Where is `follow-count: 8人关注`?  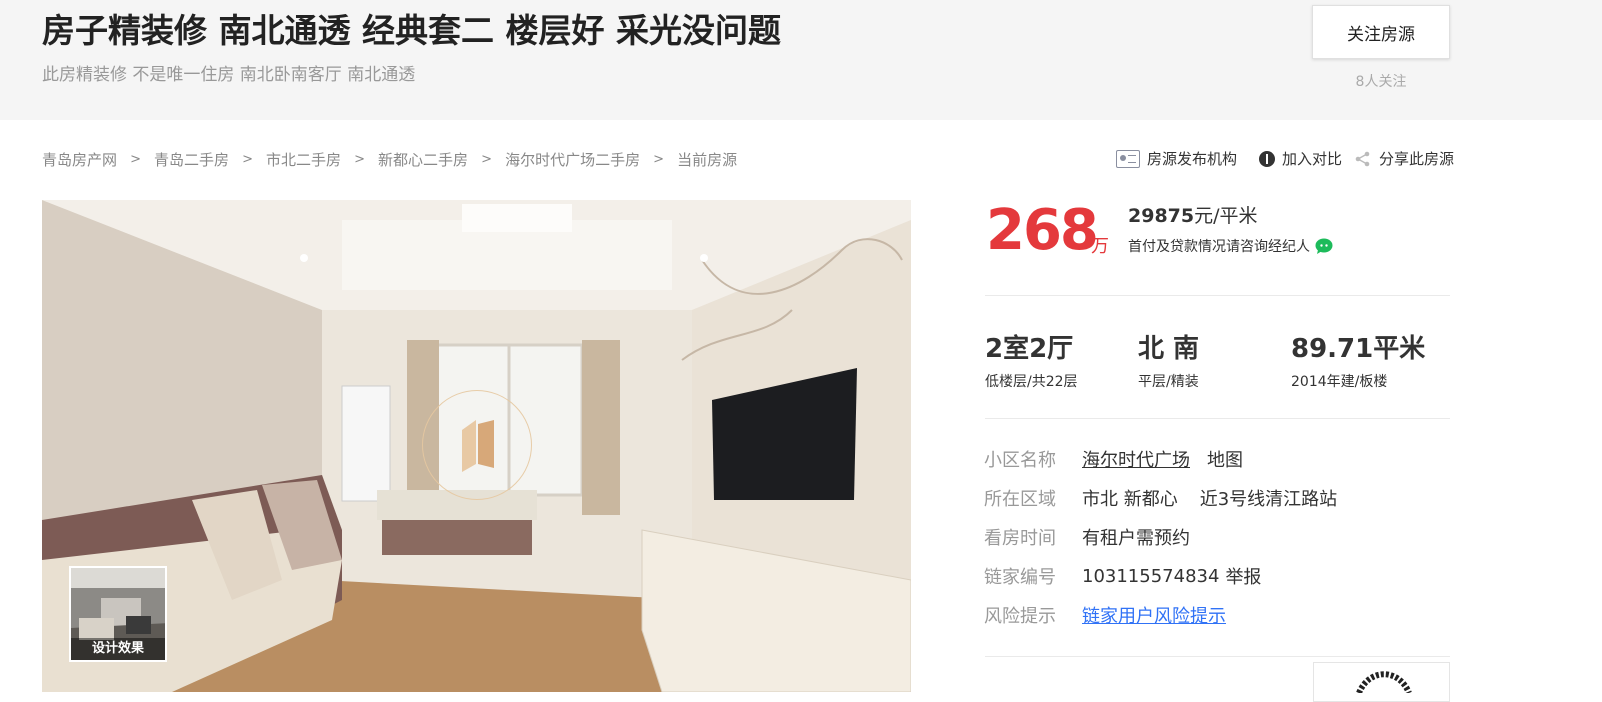 follow-count: 8人关注 is located at coordinates (1381, 82).